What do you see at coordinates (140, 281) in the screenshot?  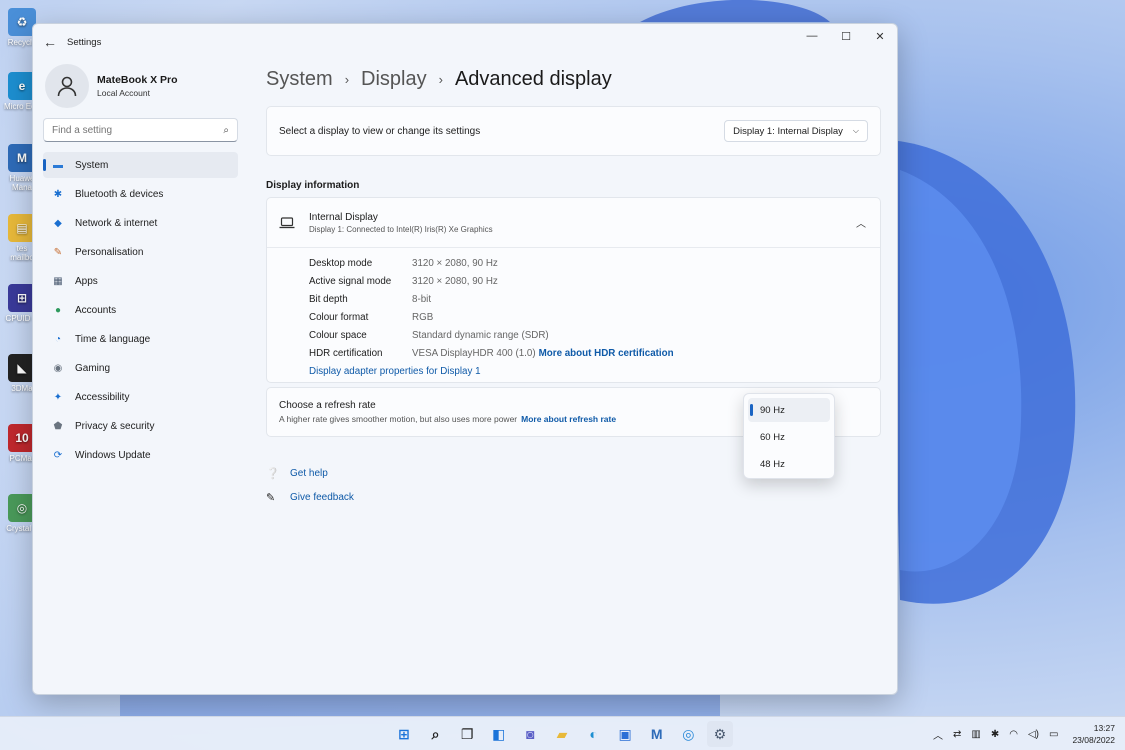 I see `sidebar-item-apps: ▦ Apps` at bounding box center [140, 281].